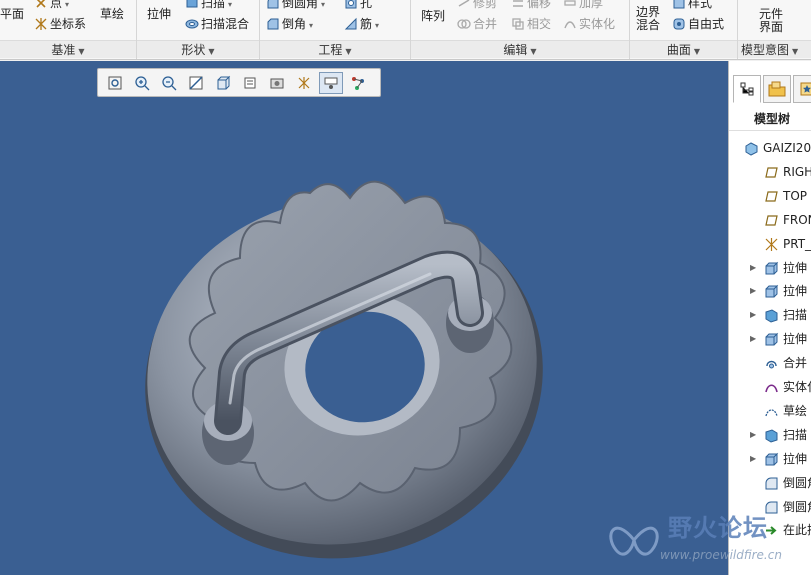 This screenshot has height=575, width=811. What do you see at coordinates (300, 5) in the screenshot?
I see `round-label: 倒圆角` at bounding box center [300, 5].